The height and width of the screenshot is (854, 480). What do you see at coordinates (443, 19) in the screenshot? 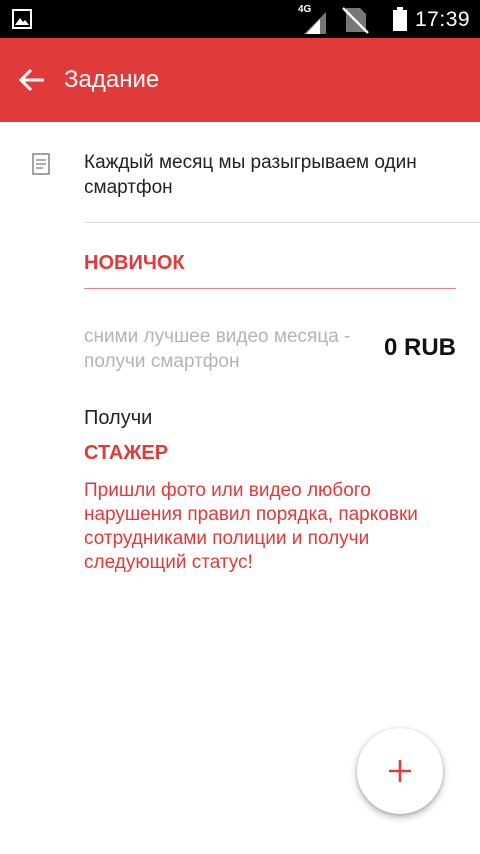
I see `status-time: 17:39` at bounding box center [443, 19].